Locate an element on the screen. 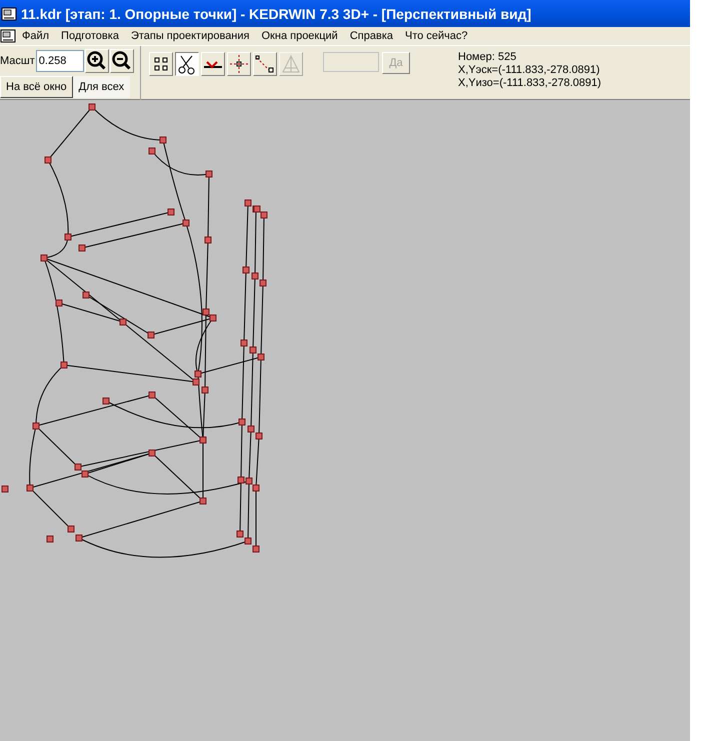 The image size is (720, 741). menu-item: Справка is located at coordinates (371, 36).